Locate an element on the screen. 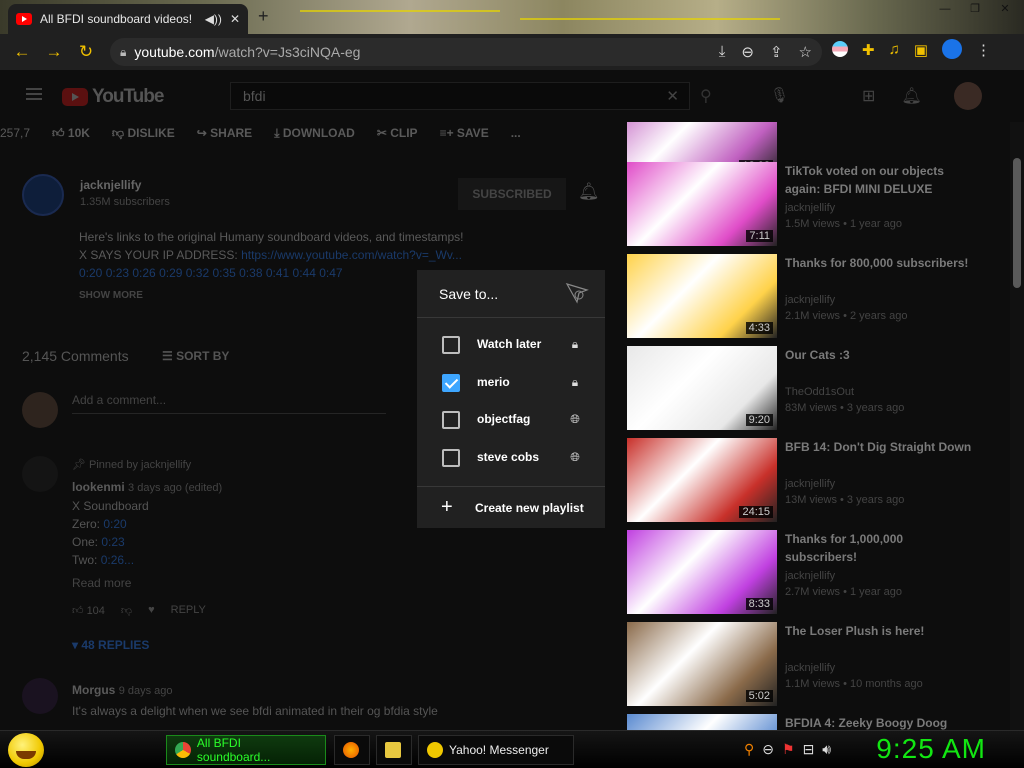 This screenshot has width=1024, height=768. trans-flag-extension-icon is located at coordinates (840, 49).